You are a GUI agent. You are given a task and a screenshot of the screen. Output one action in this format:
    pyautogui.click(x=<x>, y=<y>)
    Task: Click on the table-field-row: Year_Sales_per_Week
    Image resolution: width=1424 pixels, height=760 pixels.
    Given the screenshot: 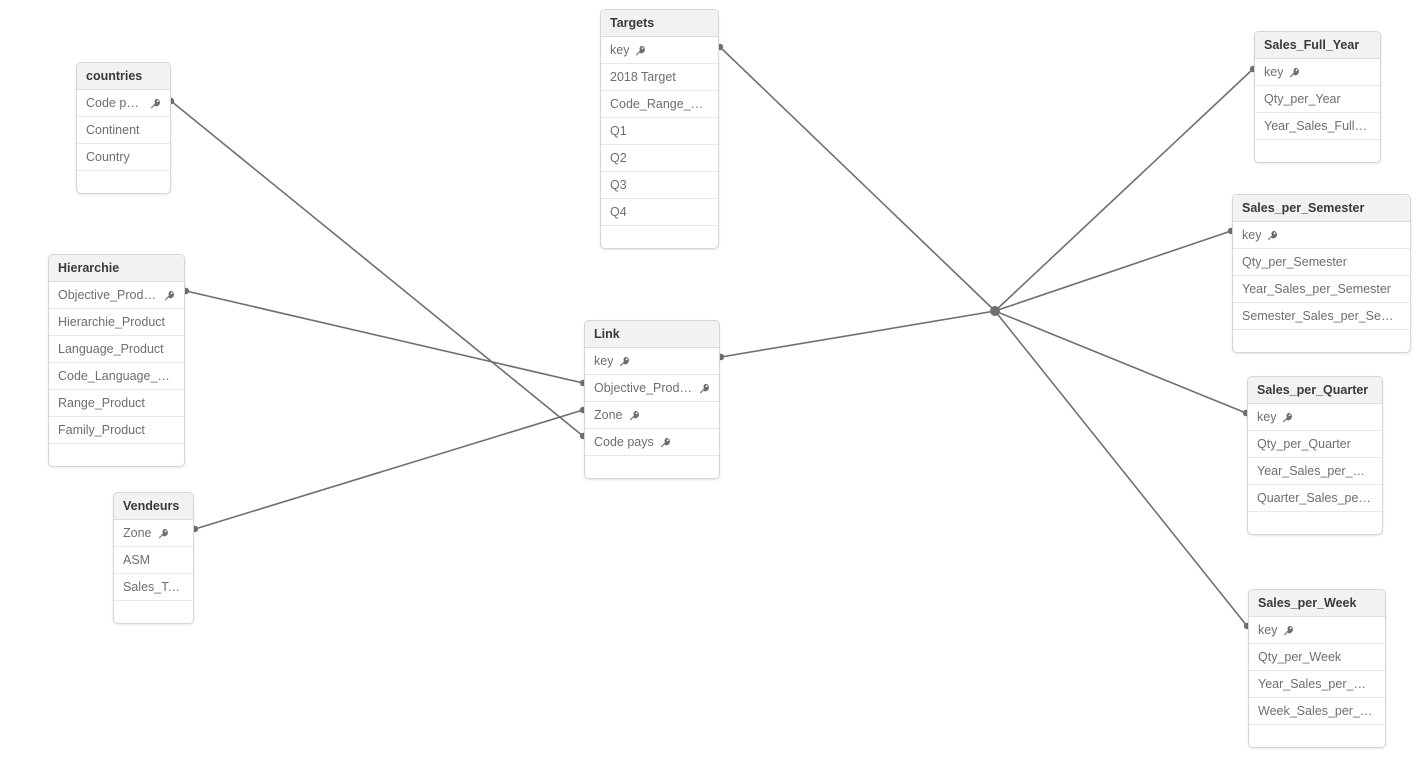 What is the action you would take?
    pyautogui.click(x=1317, y=684)
    